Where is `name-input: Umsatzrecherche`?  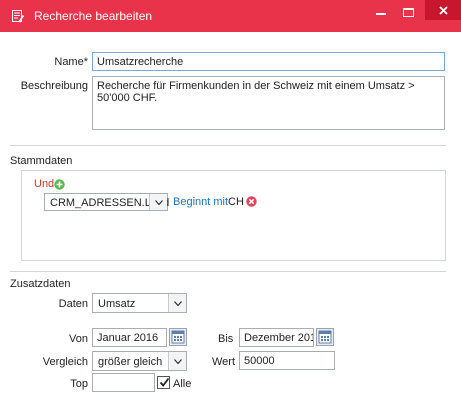 name-input: Umsatzrecherche is located at coordinates (268, 61).